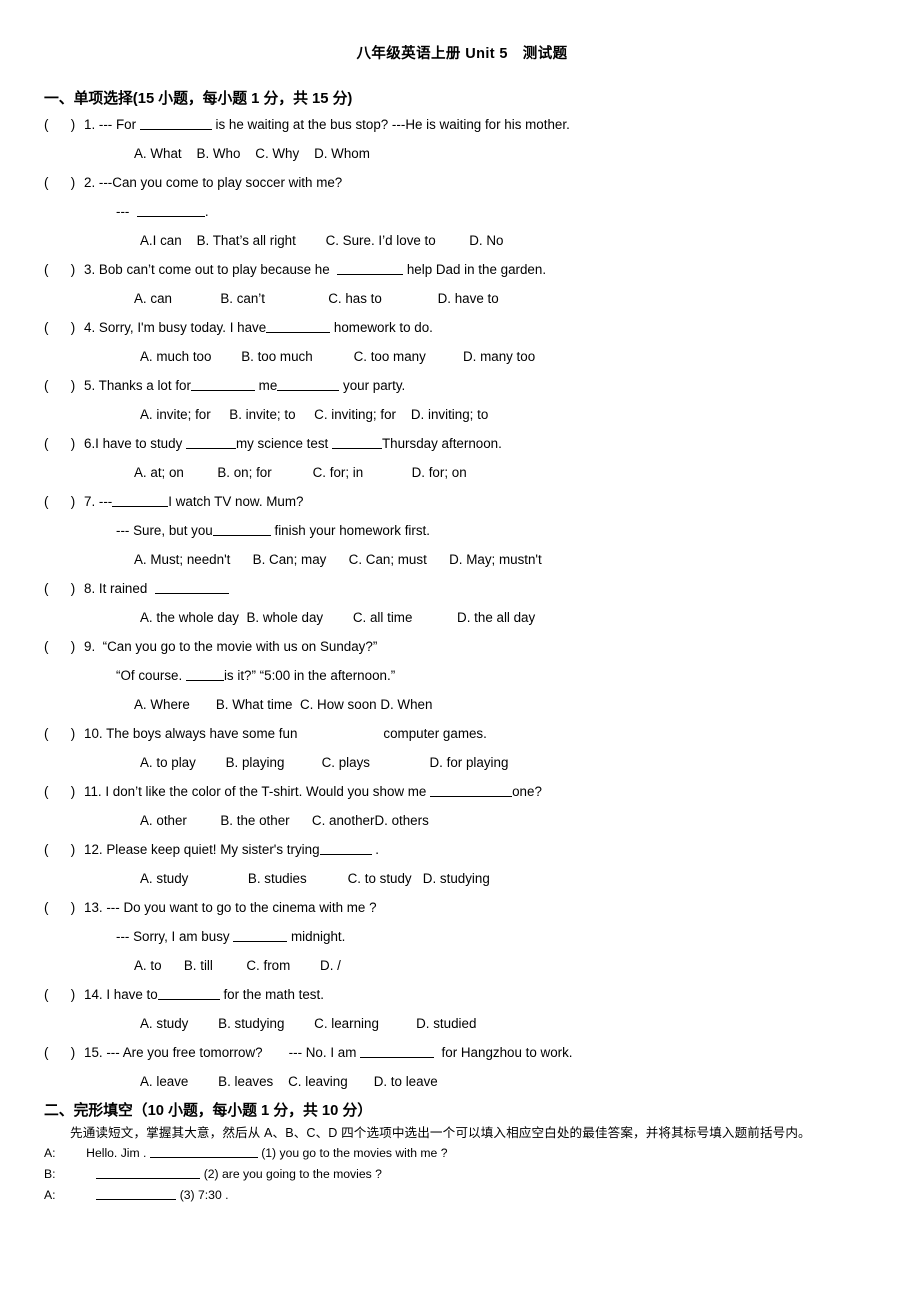 Image resolution: width=920 pixels, height=1302 pixels. What do you see at coordinates (93, 849) in the screenshot?
I see `question-number: 12.` at bounding box center [93, 849].